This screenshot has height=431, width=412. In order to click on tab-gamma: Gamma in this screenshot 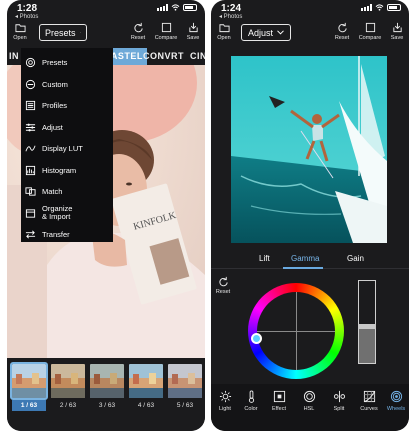, I will do `click(305, 258)`.